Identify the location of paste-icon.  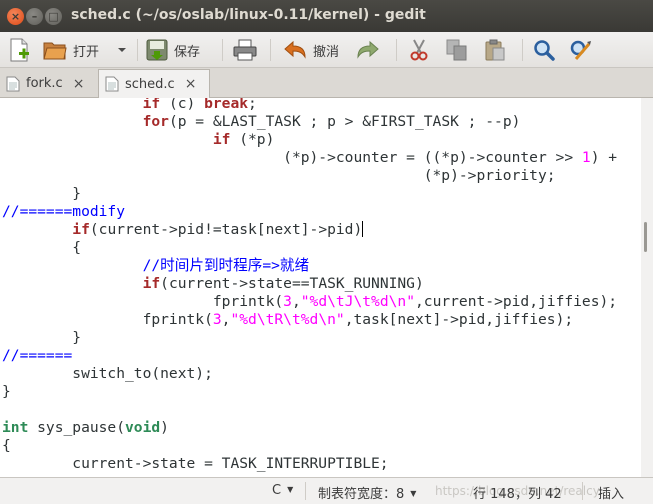
(495, 50).